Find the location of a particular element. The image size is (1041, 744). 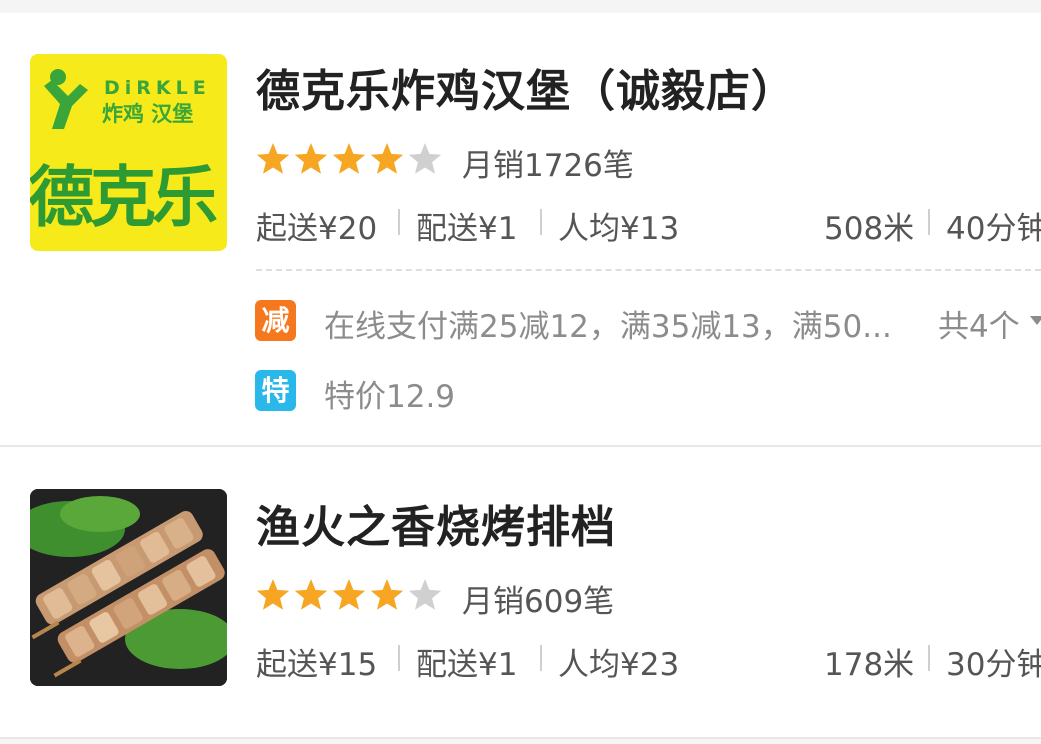

shop-logo: DiRKLE 炸鸡 汉堡 德克乐 is located at coordinates (128, 152).